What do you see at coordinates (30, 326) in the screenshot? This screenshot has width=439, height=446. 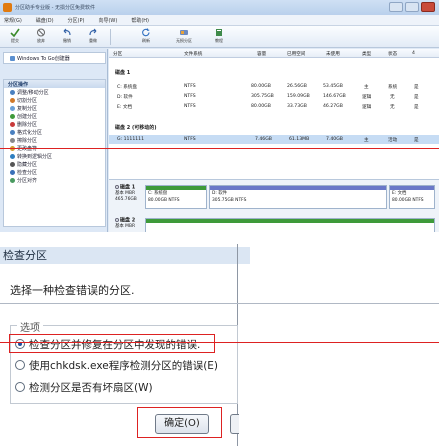 I see `options-group-label: 选项` at bounding box center [30, 326].